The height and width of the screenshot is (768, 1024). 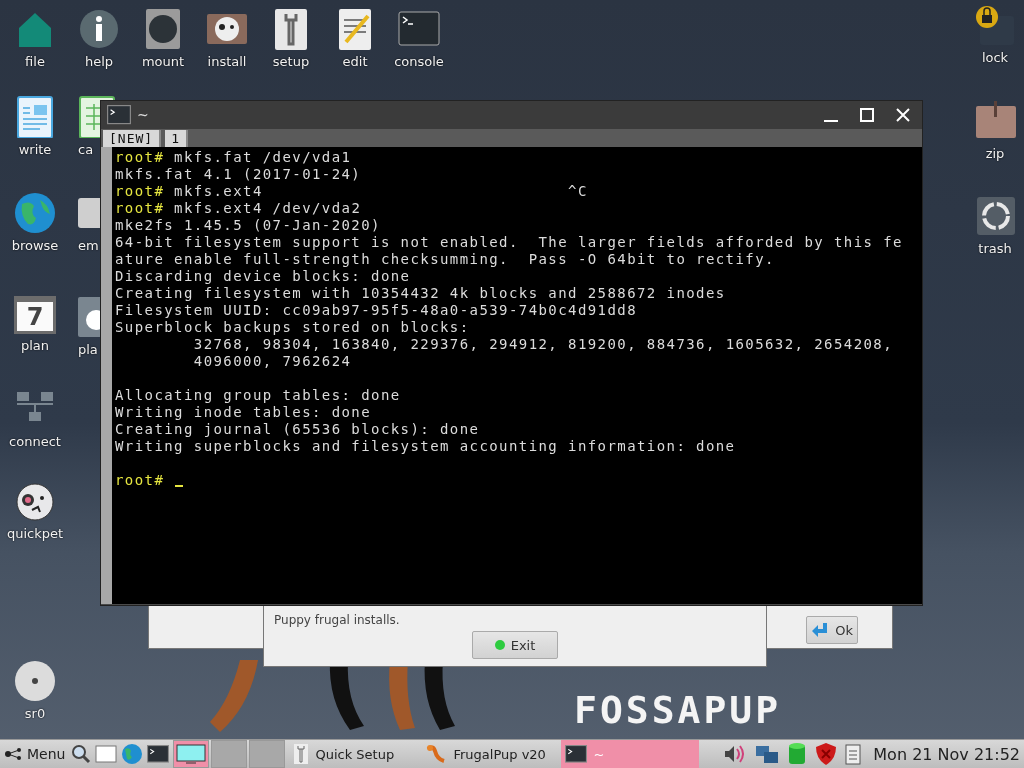 I want to click on icon-label: help, so click(x=99, y=61).